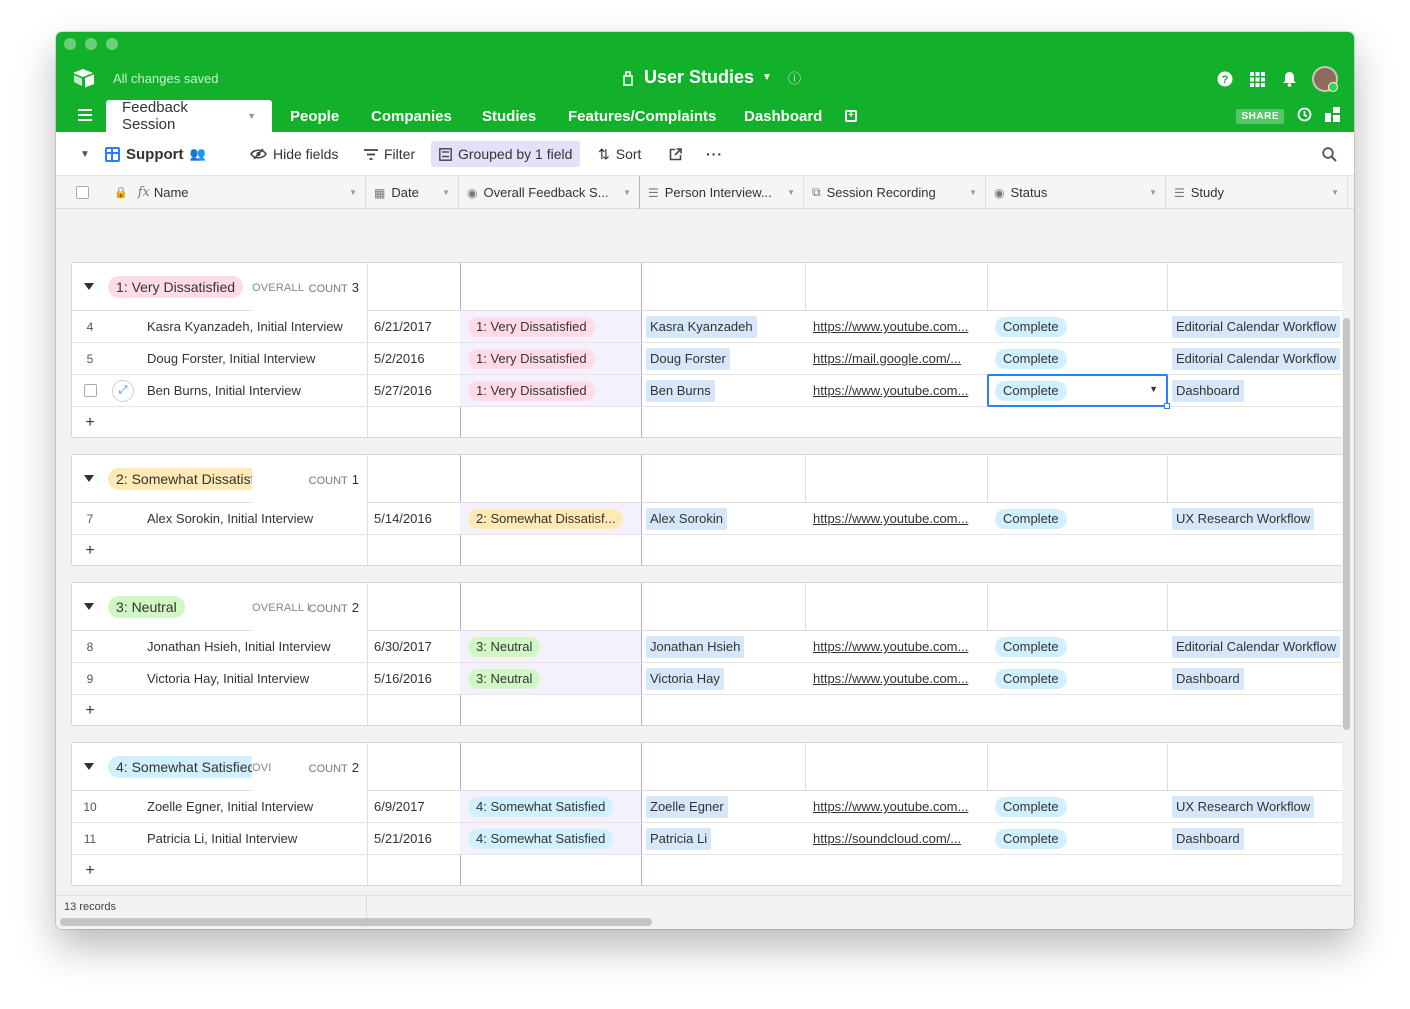 This screenshot has height=1009, width=1410. Describe the element at coordinates (112, 44) in the screenshot. I see `zoom-window-button` at that location.